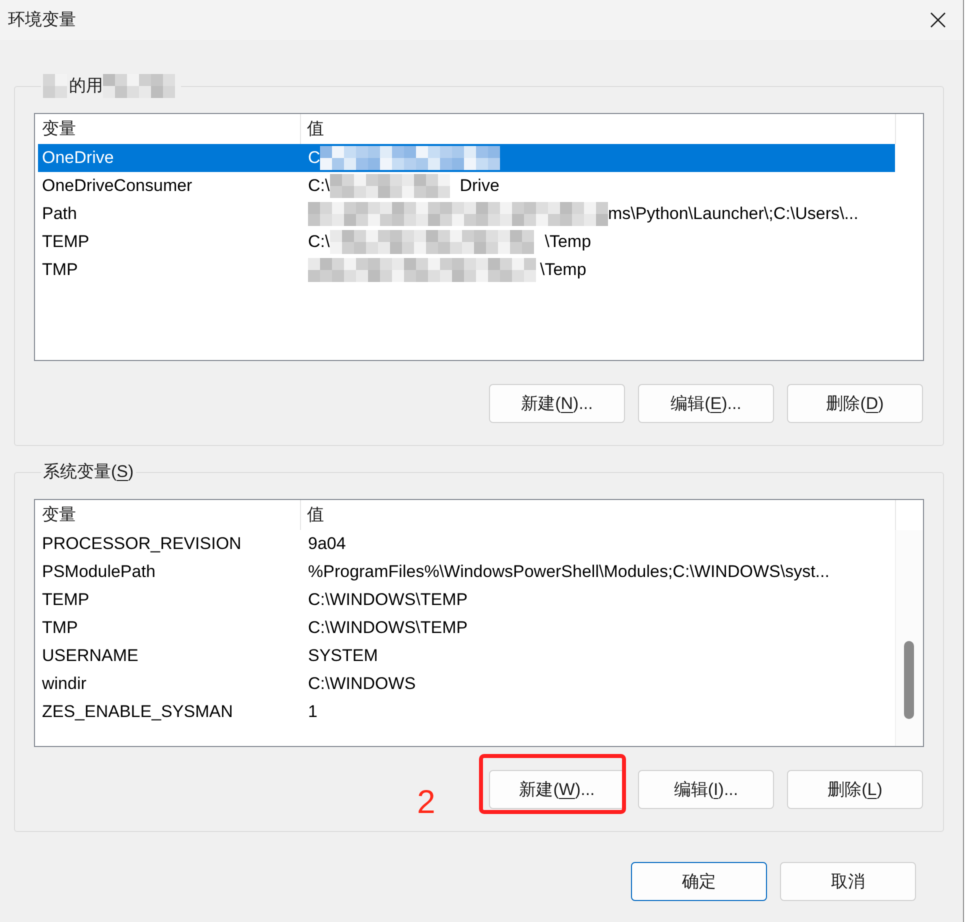 The image size is (966, 922). I want to click on variable-name: PROCESSOR_REVISION, so click(142, 544).